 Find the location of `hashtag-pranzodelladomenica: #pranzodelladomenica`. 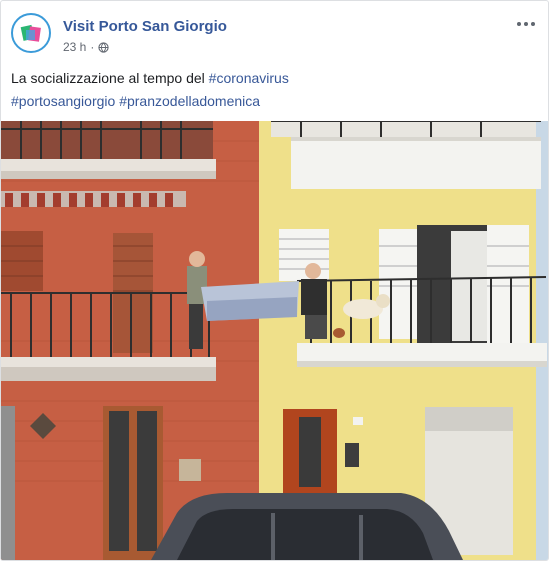

hashtag-pranzodelladomenica: #pranzodelladomenica is located at coordinates (189, 101).